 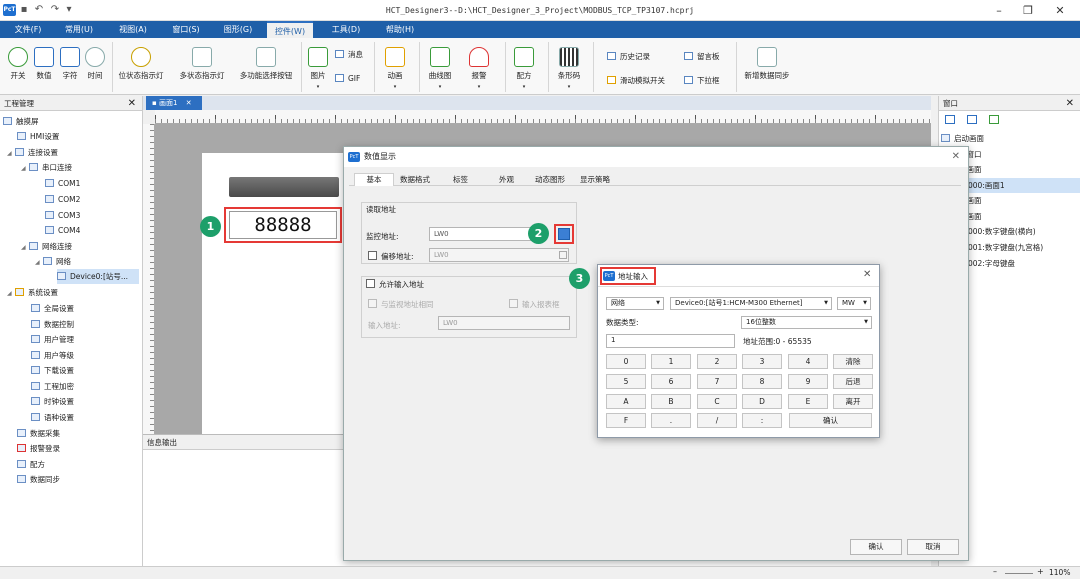 What do you see at coordinates (513, 303) in the screenshot?
I see `input-notify-checkbox` at bounding box center [513, 303].